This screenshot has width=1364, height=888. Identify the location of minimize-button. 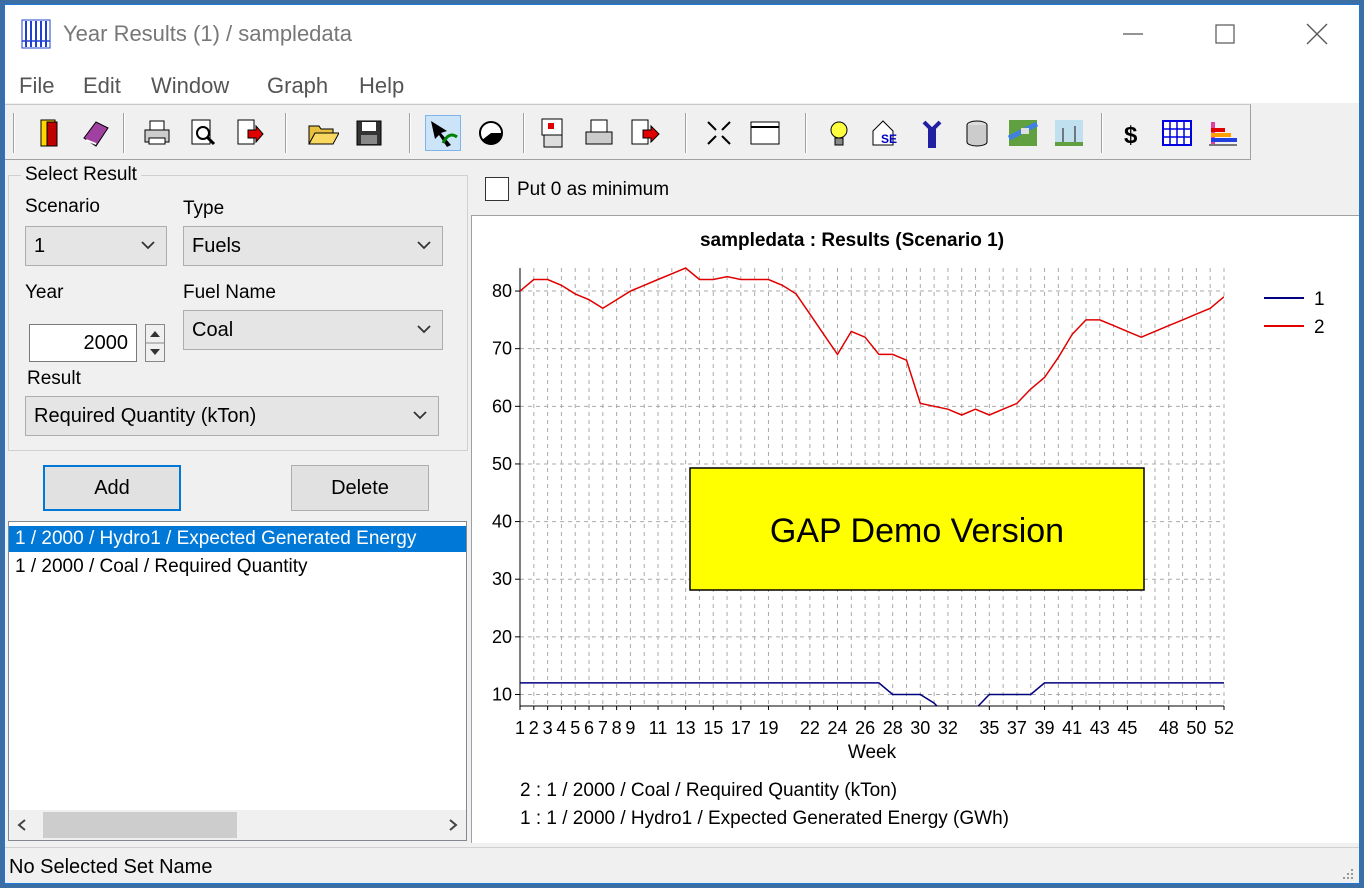
(1133, 34).